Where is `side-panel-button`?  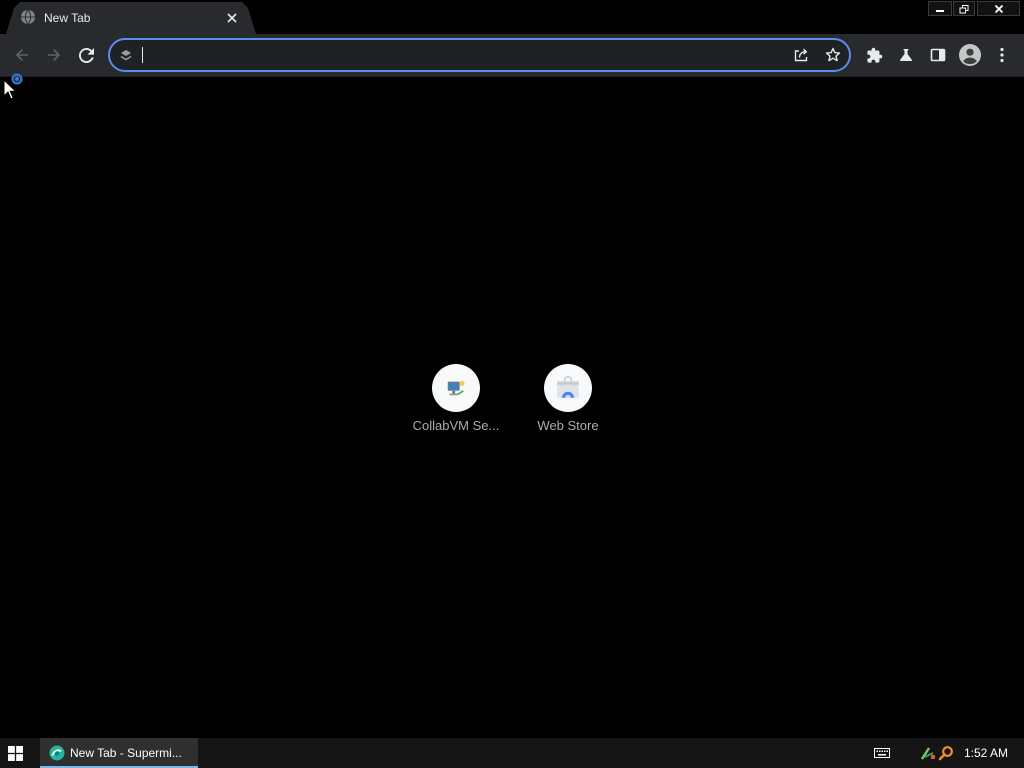
side-panel-button is located at coordinates (938, 55).